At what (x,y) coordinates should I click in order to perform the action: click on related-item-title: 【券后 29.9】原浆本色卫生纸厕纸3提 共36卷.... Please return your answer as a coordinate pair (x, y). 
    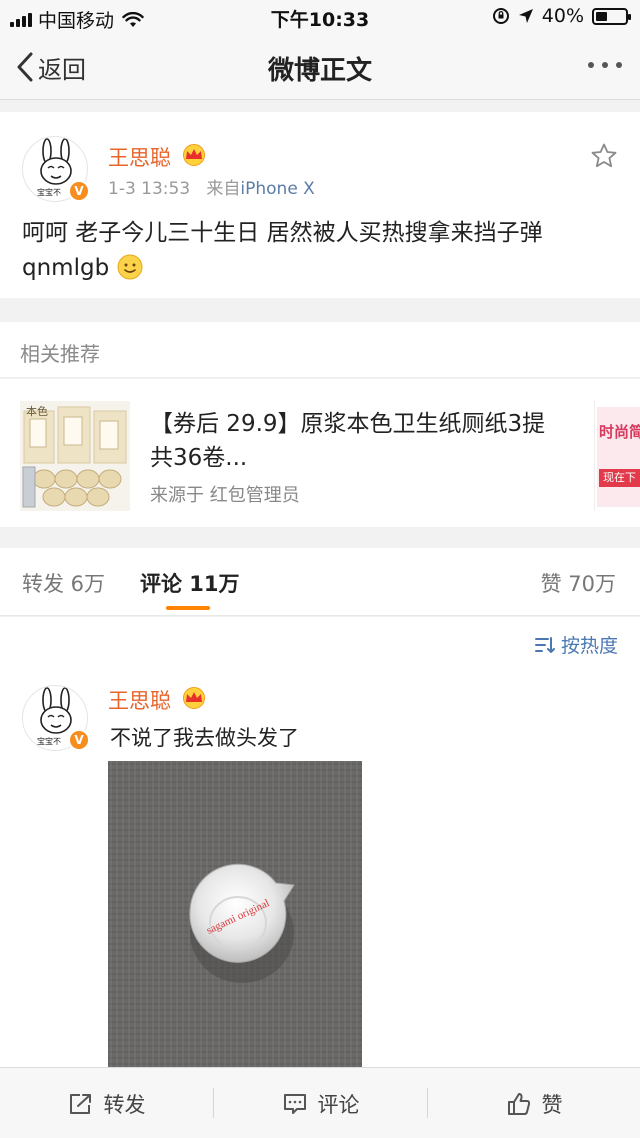
    Looking at the image, I should click on (360, 441).